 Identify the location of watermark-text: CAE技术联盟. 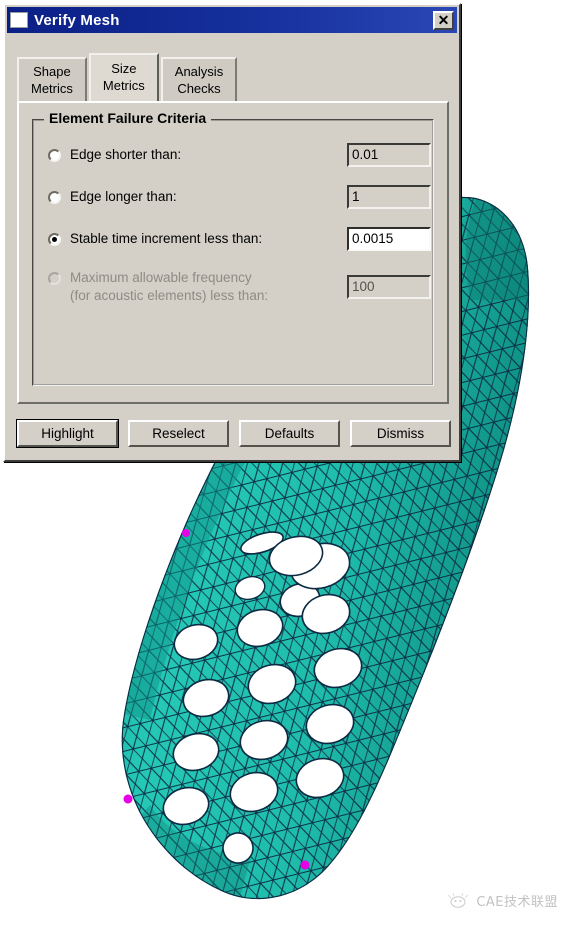
(517, 902).